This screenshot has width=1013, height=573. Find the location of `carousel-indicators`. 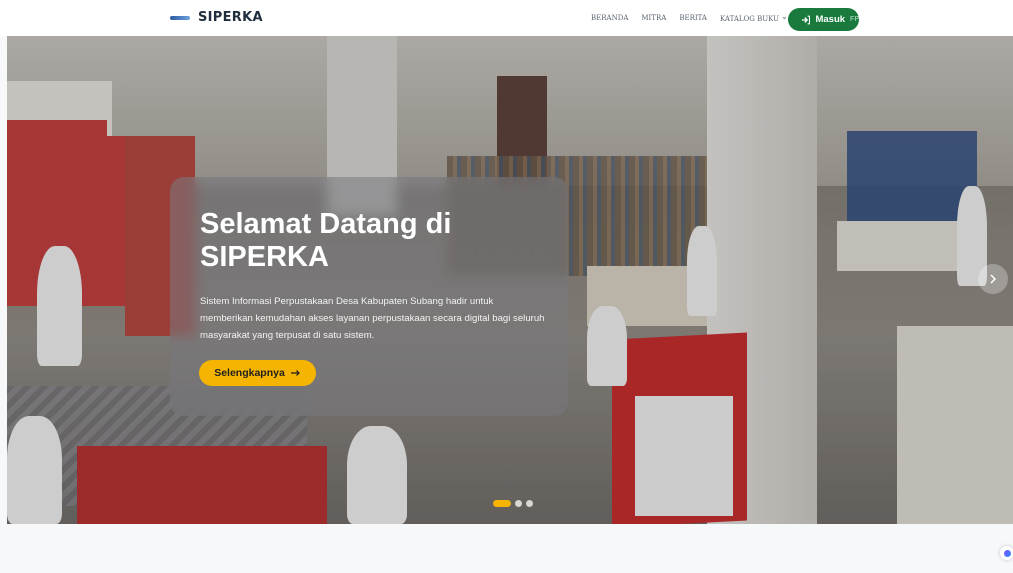

carousel-indicators is located at coordinates (513, 503).